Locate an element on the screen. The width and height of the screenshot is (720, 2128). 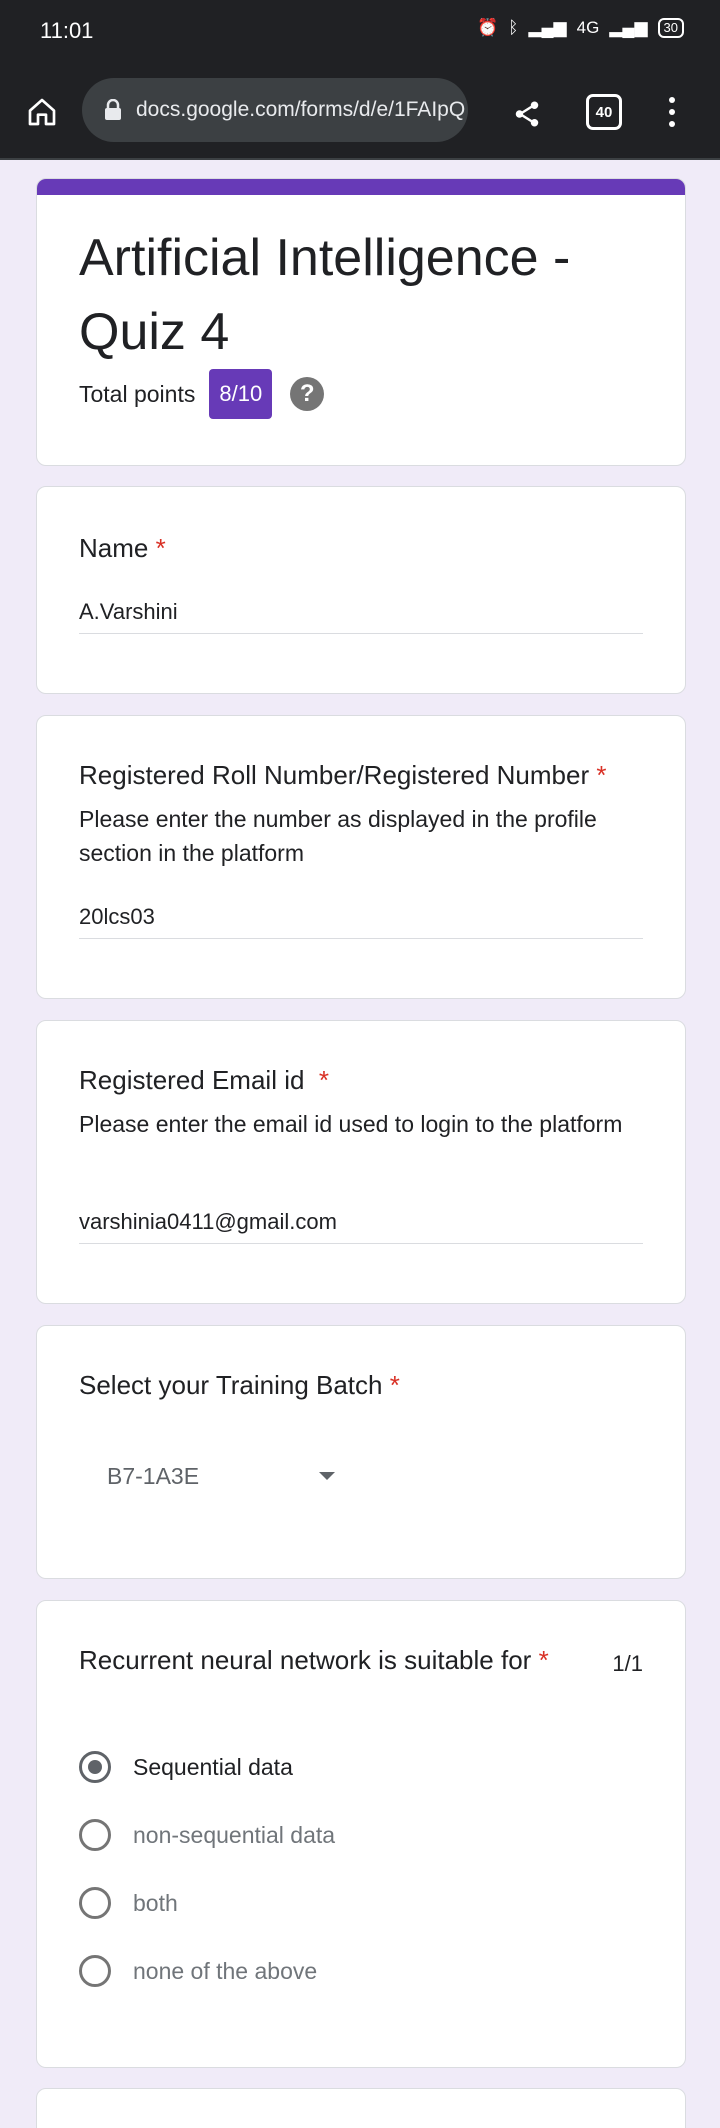
home-icon is located at coordinates (42, 112).